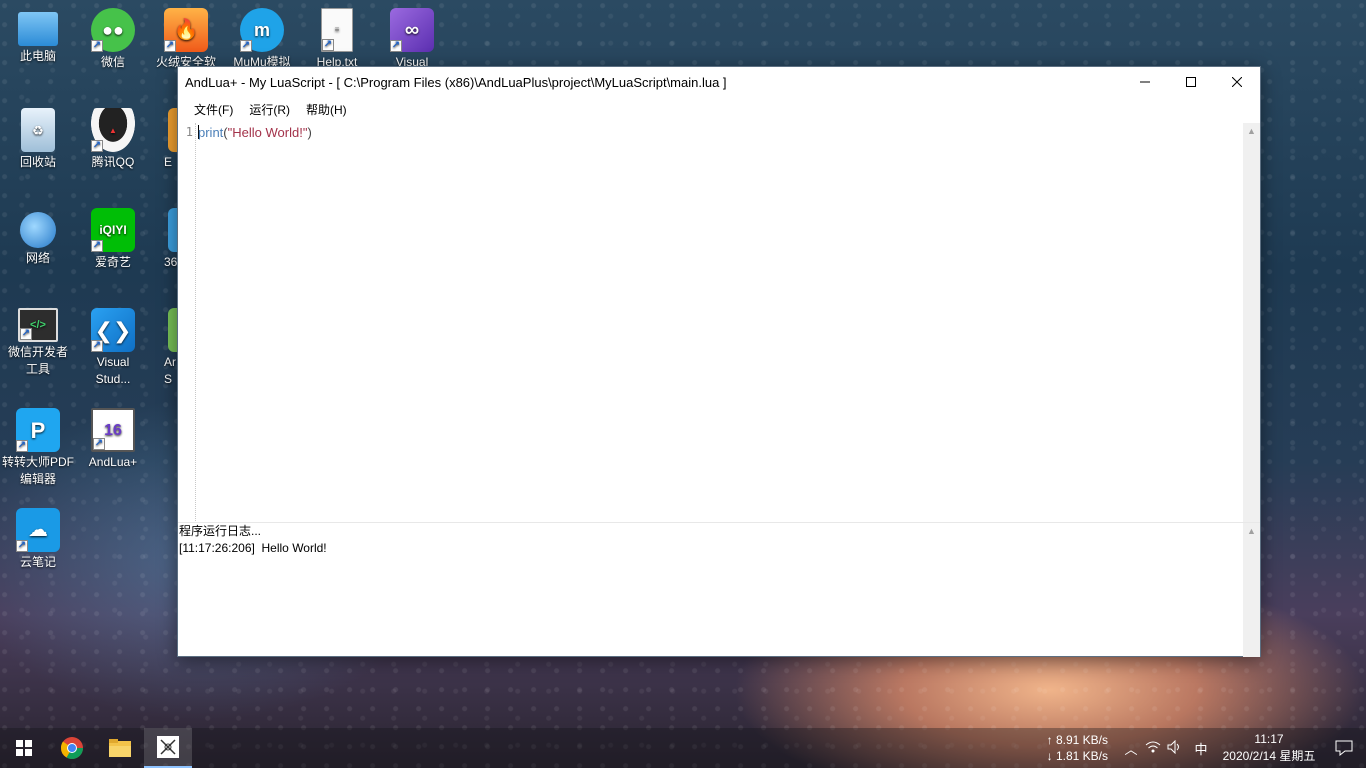 This screenshot has width=1366, height=768. Describe the element at coordinates (1269, 756) in the screenshot. I see `clock-date: 2020/2/14 星期五` at that location.